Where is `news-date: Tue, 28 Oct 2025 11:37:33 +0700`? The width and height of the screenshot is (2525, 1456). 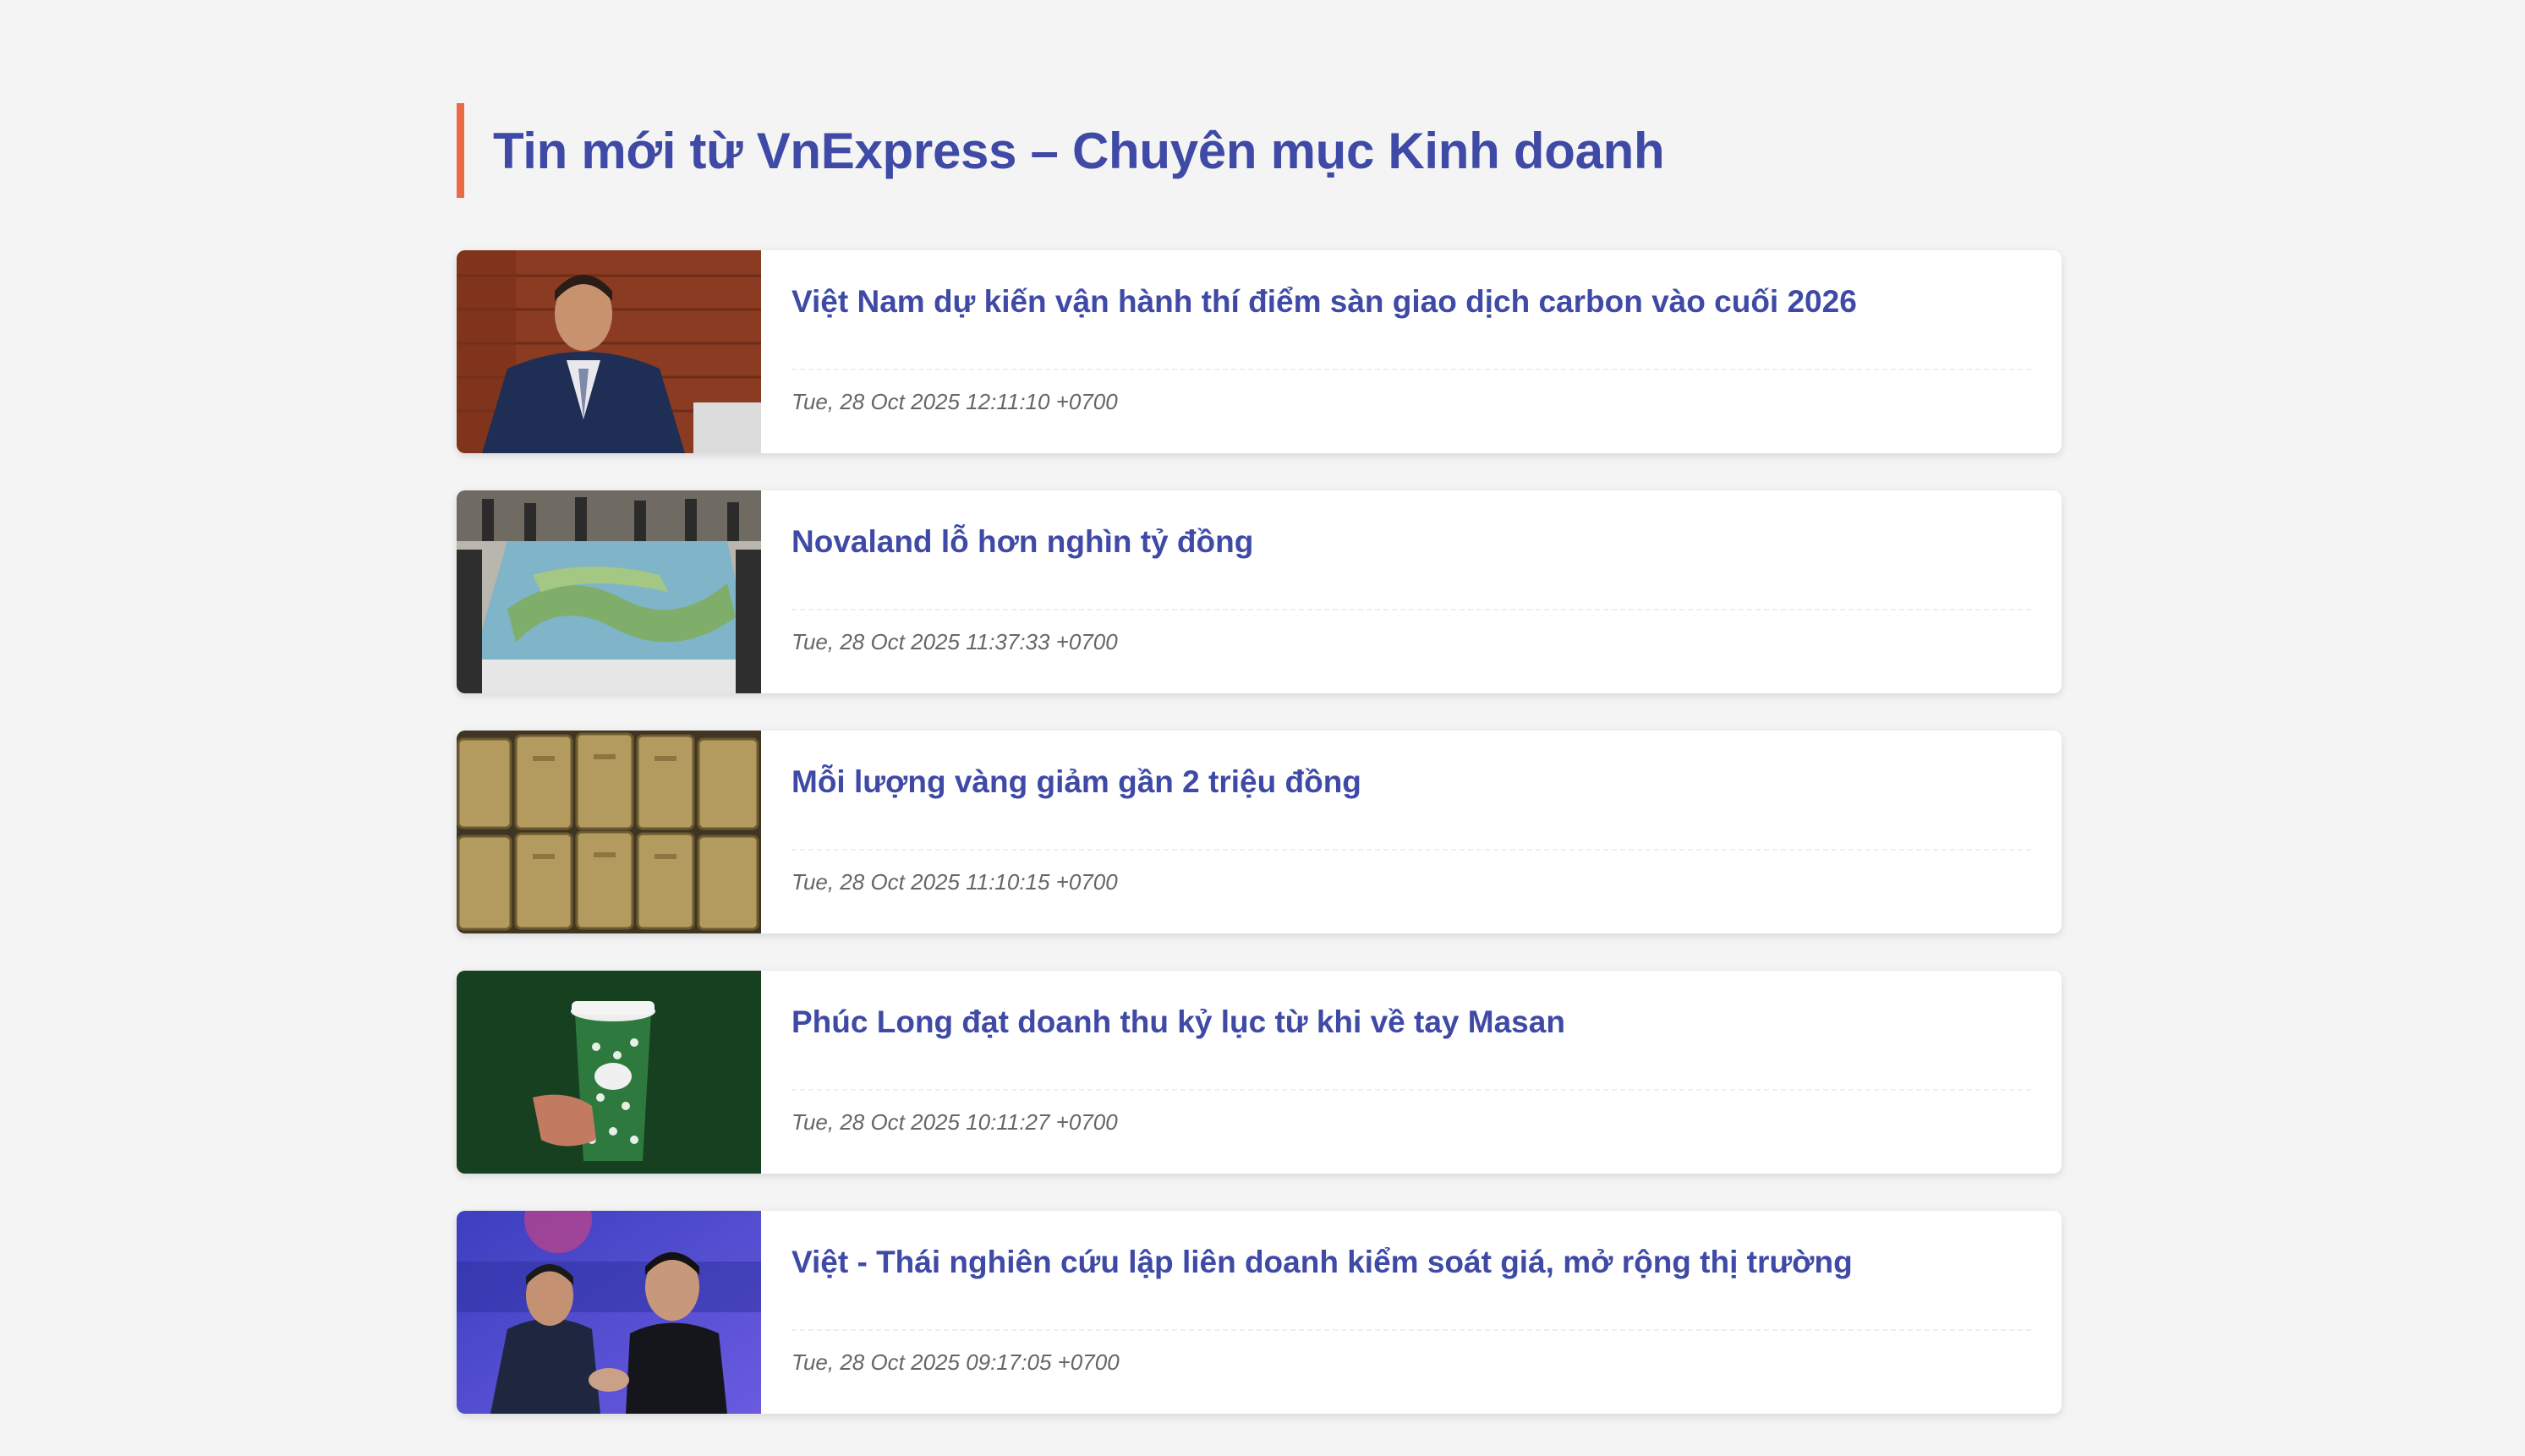 news-date: Tue, 28 Oct 2025 11:37:33 +0700 is located at coordinates (954, 641).